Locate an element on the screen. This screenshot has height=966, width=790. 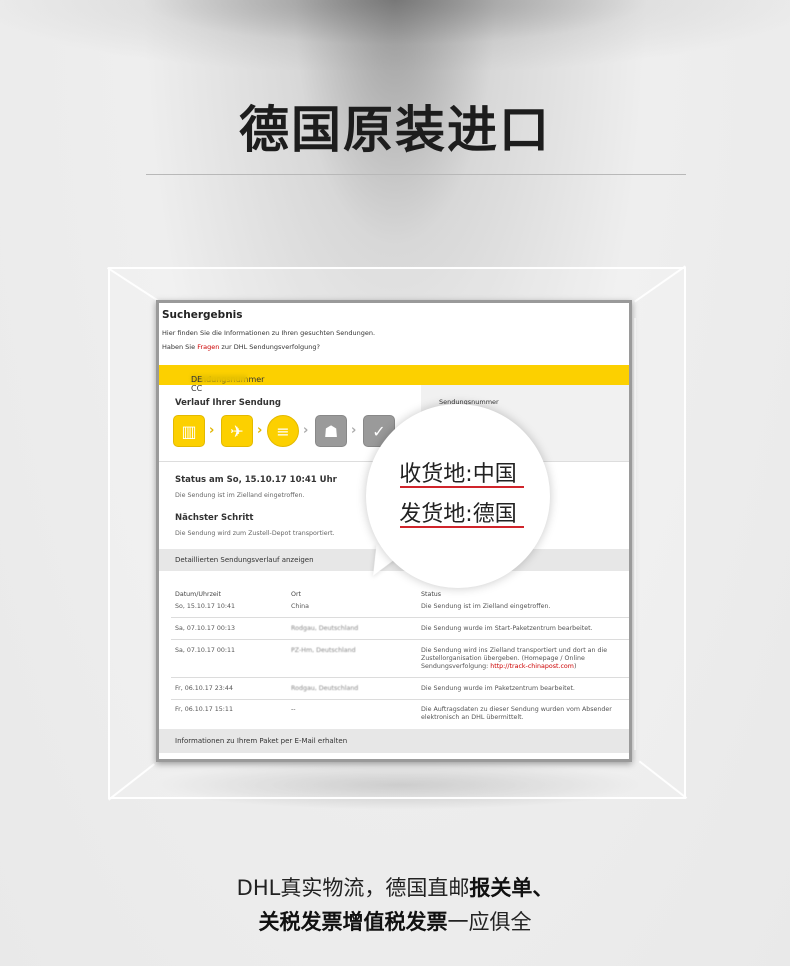
bottom-text: 一应俱全 is located at coordinates (489, 922).